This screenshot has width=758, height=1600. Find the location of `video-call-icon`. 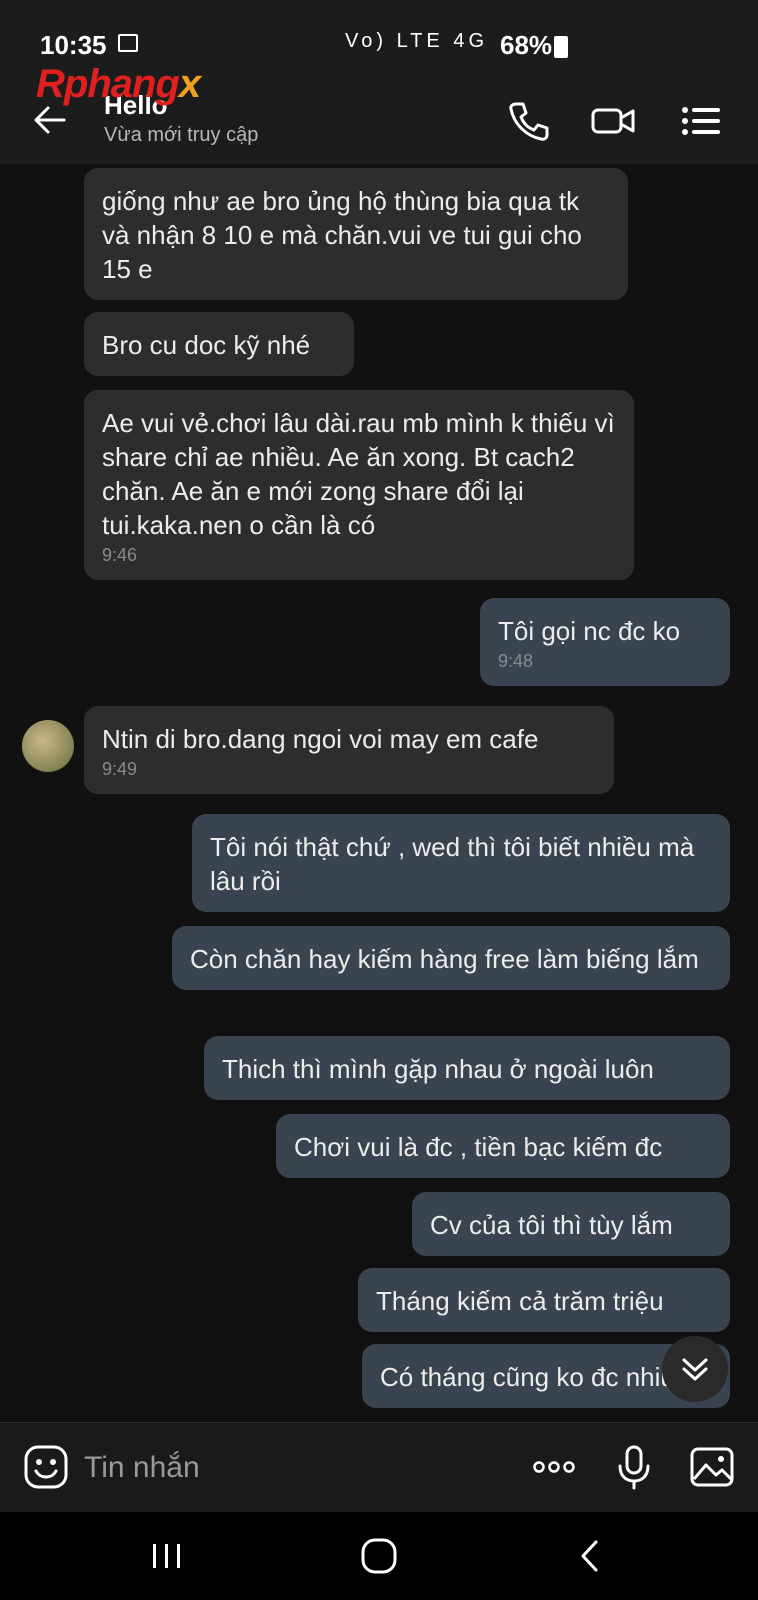

video-call-icon is located at coordinates (613, 121).